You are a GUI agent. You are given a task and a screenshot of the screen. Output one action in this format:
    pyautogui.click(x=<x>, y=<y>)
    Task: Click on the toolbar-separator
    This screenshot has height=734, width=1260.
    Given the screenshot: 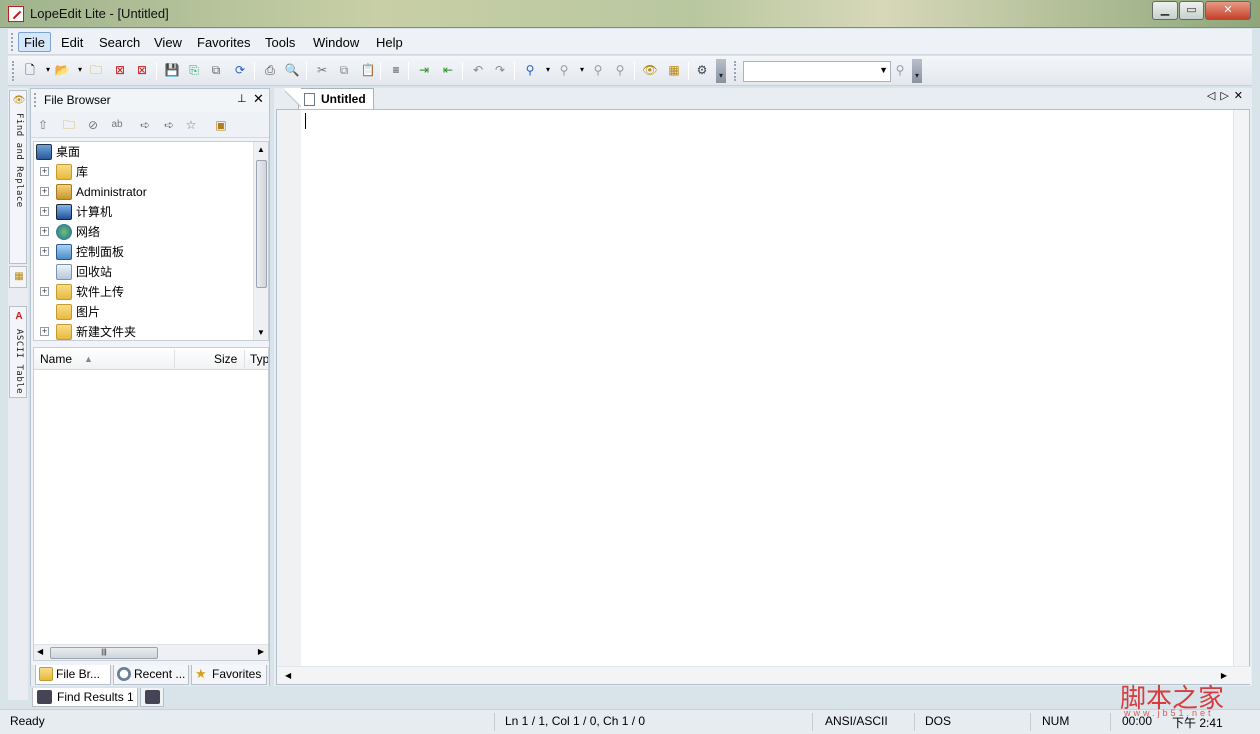 What is the action you would take?
    pyautogui.click(x=514, y=71)
    